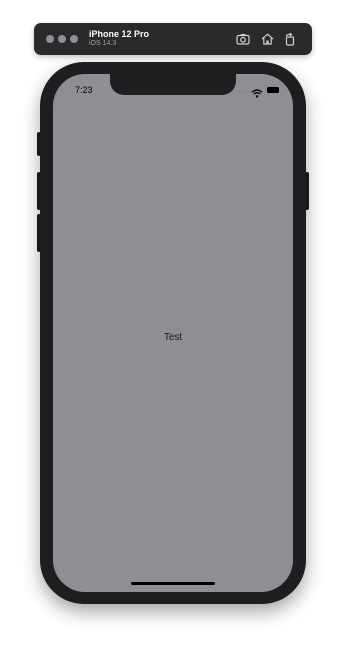 The width and height of the screenshot is (346, 650). I want to click on simulator-toolbar: iPhone 12 Pro iOS 14.3, so click(173, 39).